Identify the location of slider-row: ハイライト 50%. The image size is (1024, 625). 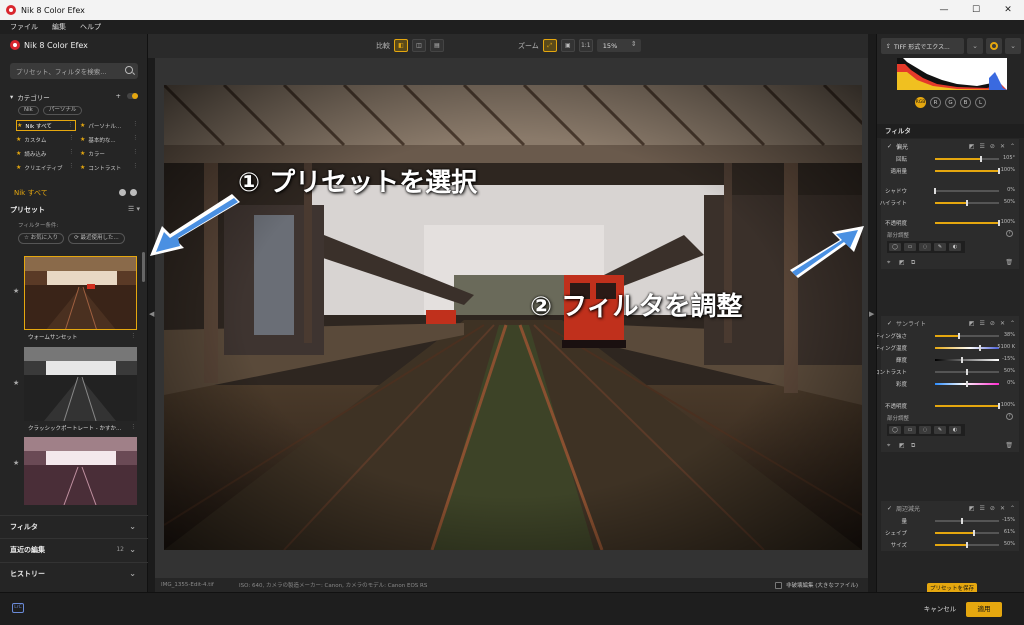
(949, 203).